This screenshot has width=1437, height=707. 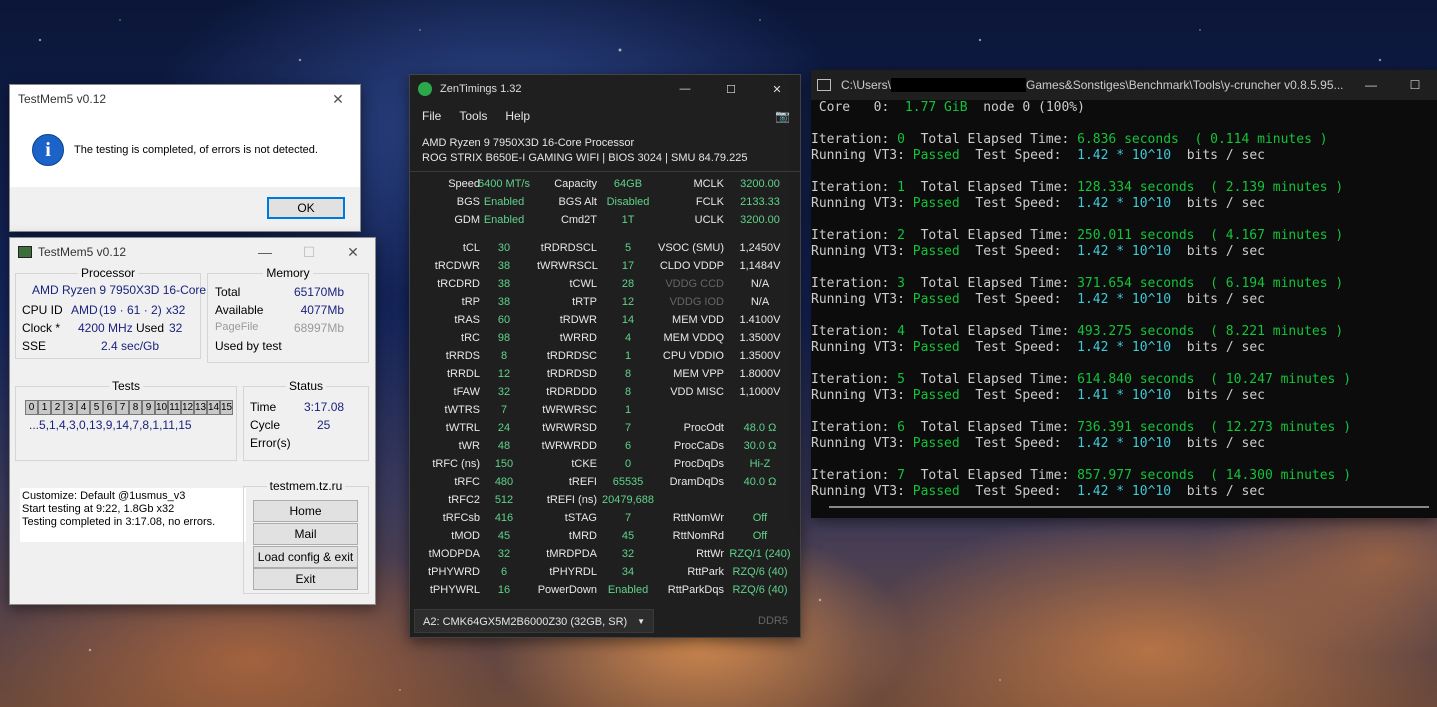 I want to click on timing-value: 1, so click(x=628, y=410).